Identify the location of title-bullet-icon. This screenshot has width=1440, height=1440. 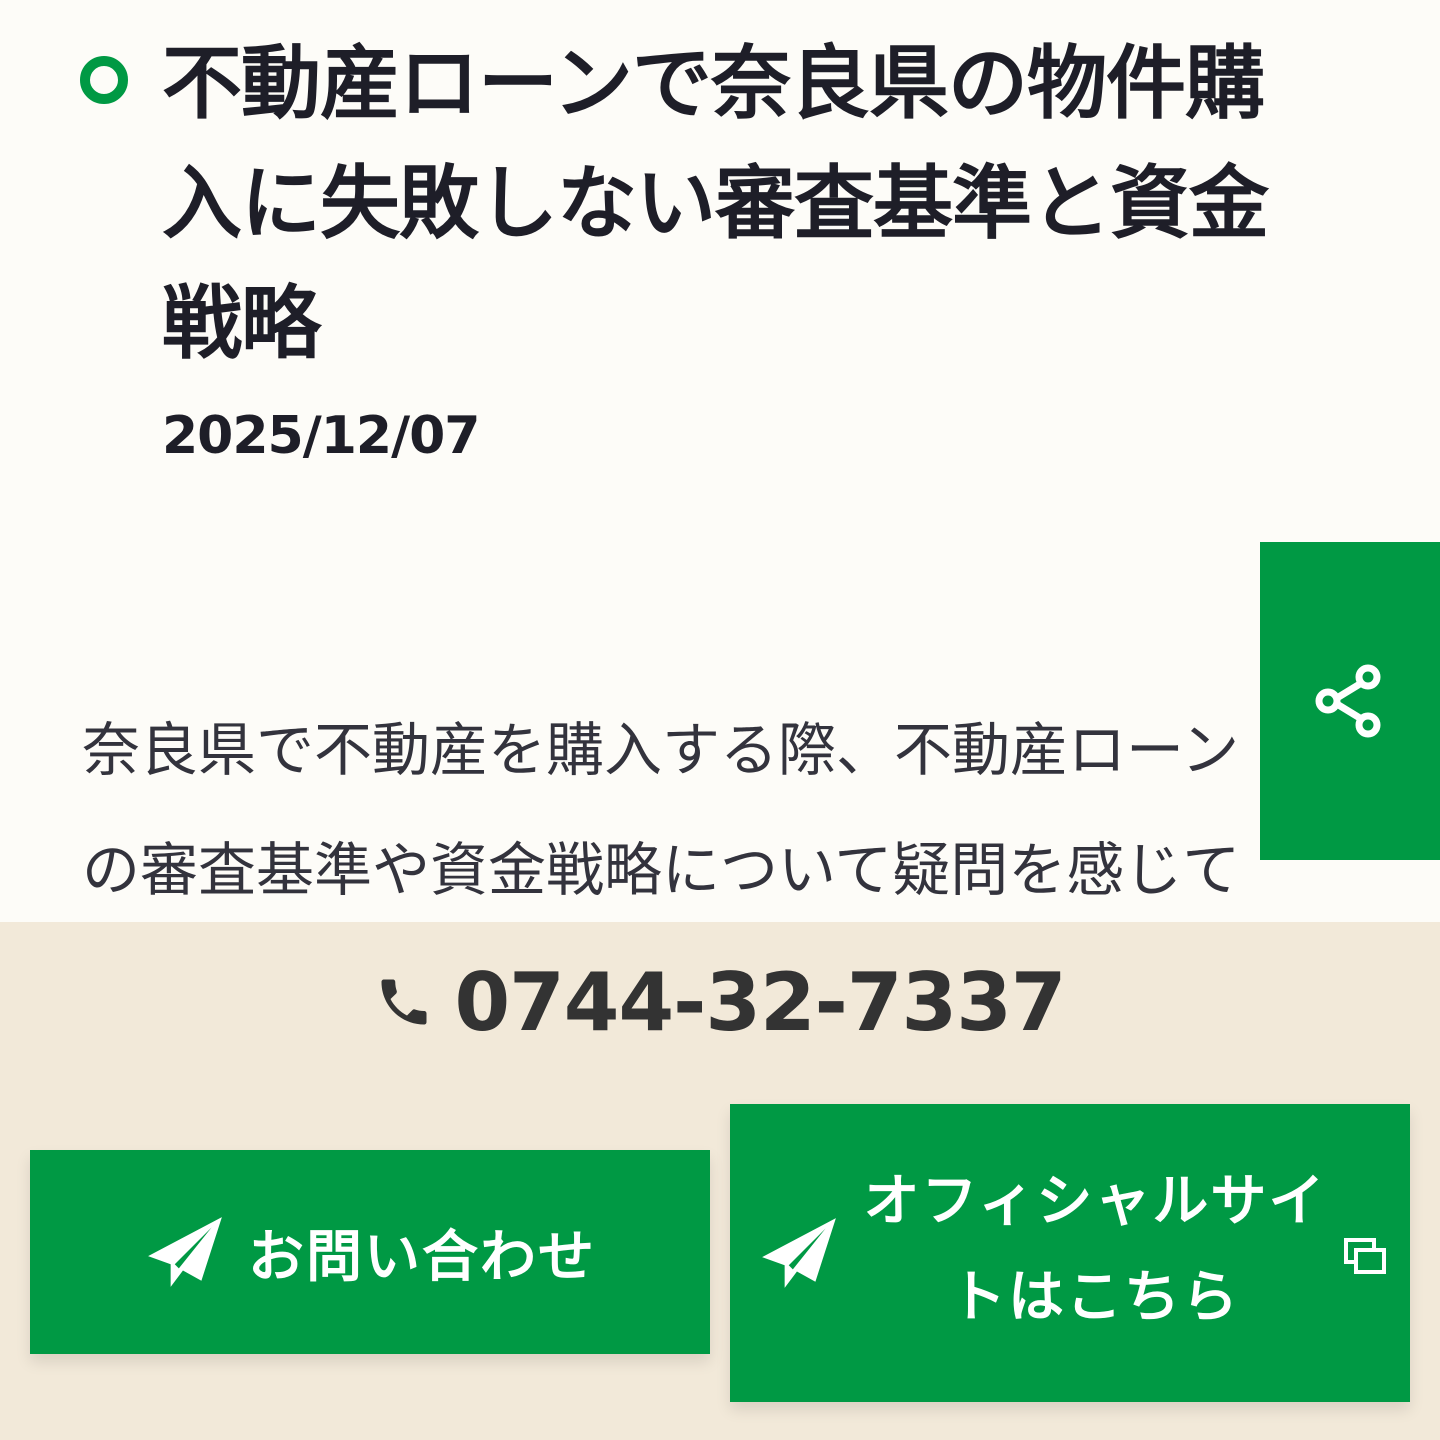
(104, 80).